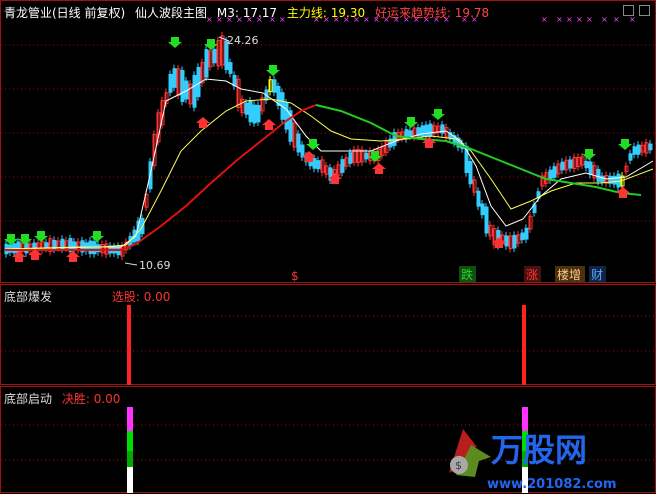 This screenshot has height=494, width=656. I want to click on low-price-label: 10.69, so click(155, 265).